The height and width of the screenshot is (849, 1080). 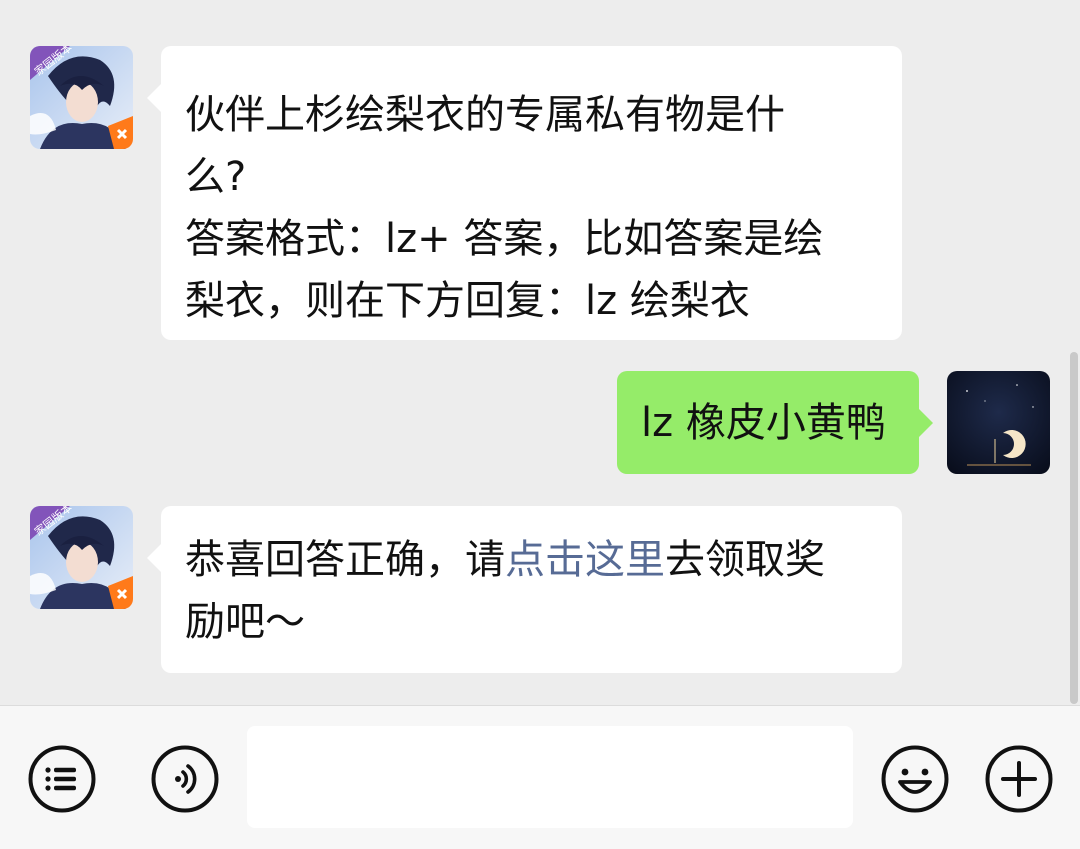 I want to click on claim-reward-link: 点击这里, so click(x=585, y=560).